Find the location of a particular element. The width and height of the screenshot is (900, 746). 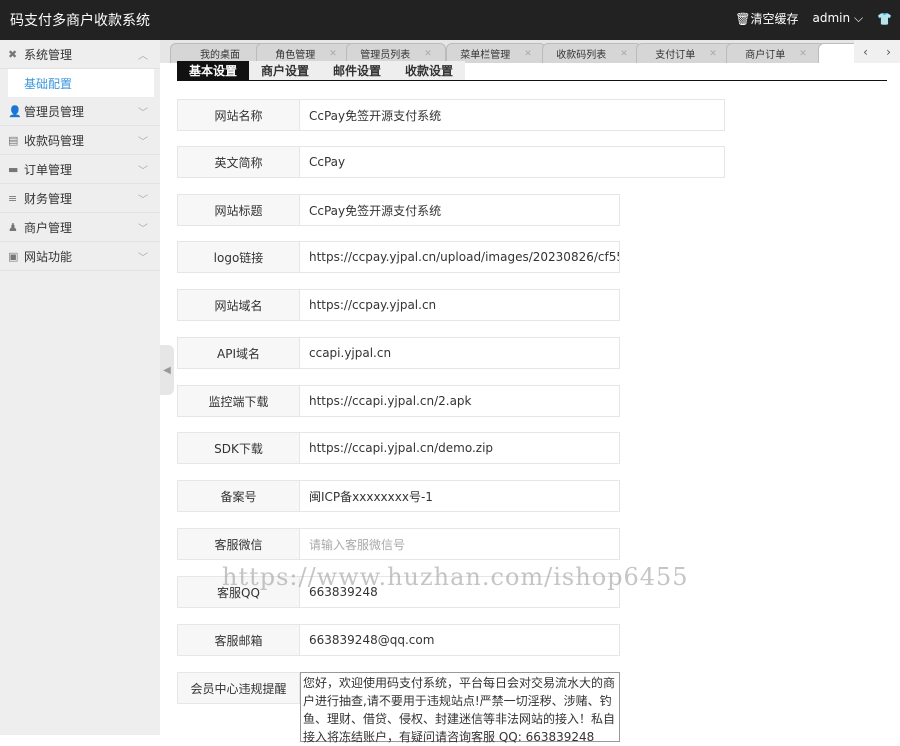

tab-pay-orders: 支付订单 ✕ is located at coordinates (686, 53).